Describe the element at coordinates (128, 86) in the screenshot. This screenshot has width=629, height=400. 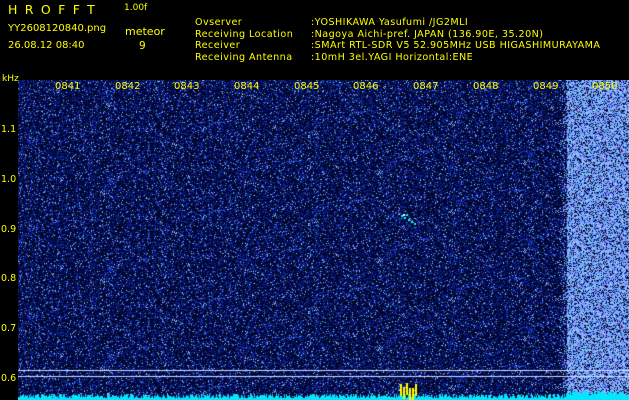
I see `x-tick-label: 0842` at that location.